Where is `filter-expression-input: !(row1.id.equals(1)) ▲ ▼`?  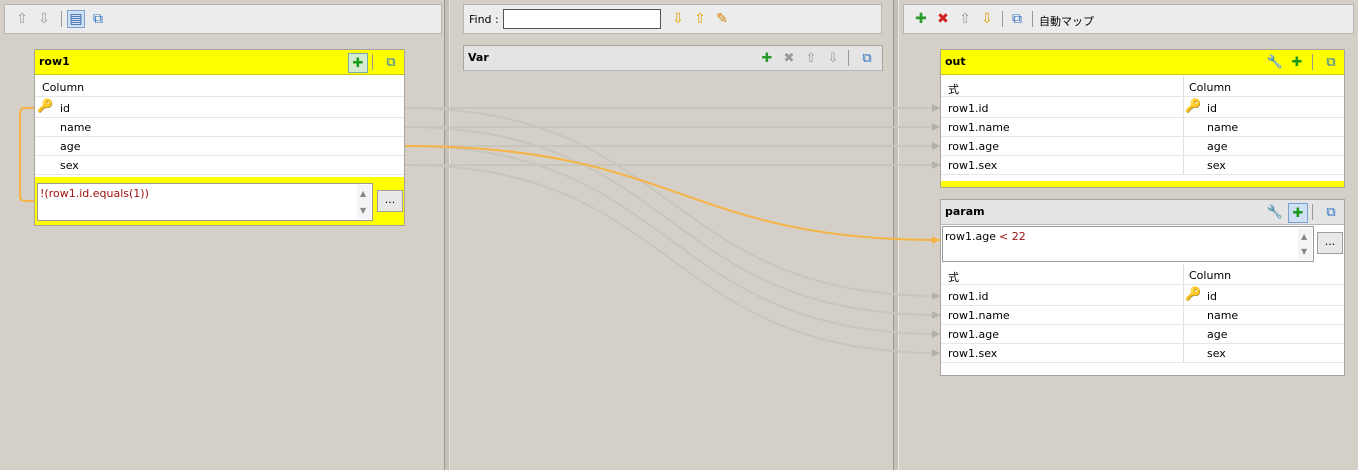
filter-expression-input: !(row1.id.equals(1)) ▲ ▼ is located at coordinates (205, 202).